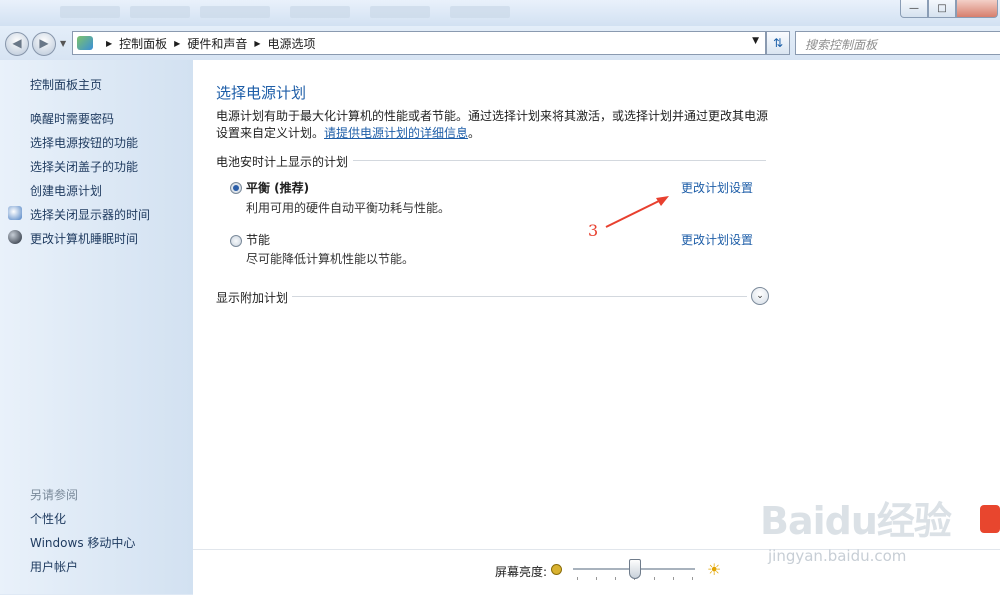 This screenshot has height=595, width=1000. I want to click on additional-plans-toggle: 显示附加计划, so click(252, 297).